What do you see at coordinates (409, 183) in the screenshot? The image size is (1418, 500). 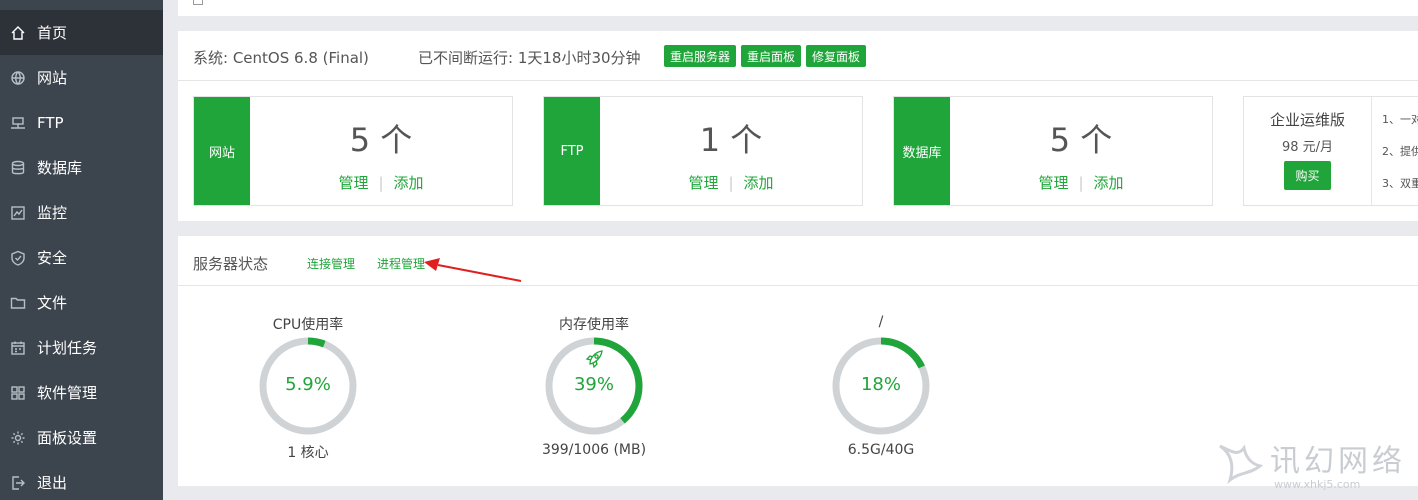 I see `website-add-link: 添加` at bounding box center [409, 183].